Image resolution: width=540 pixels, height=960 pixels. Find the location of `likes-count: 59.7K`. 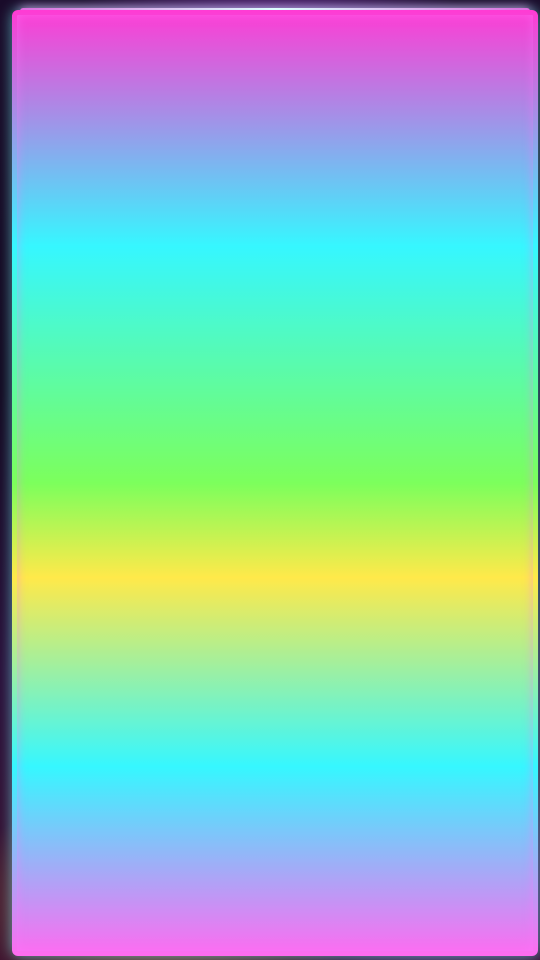

likes-count: 59.7K is located at coordinates (330, 331).